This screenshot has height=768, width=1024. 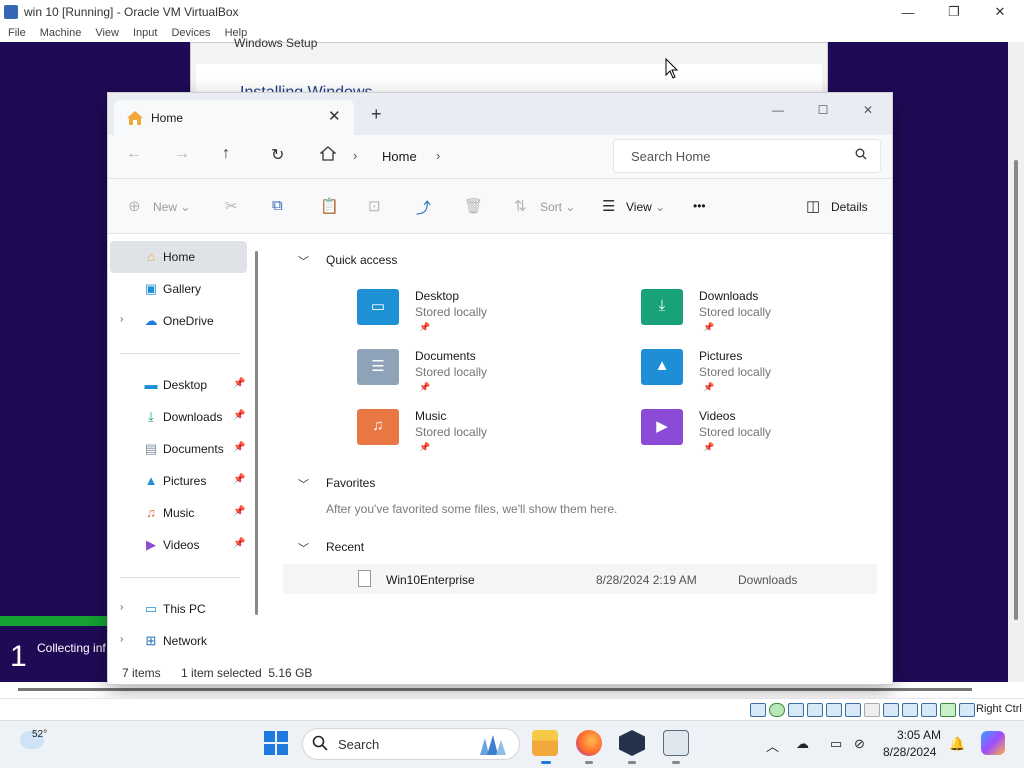 What do you see at coordinates (17, 33) in the screenshot?
I see `menu-file: File` at bounding box center [17, 33].